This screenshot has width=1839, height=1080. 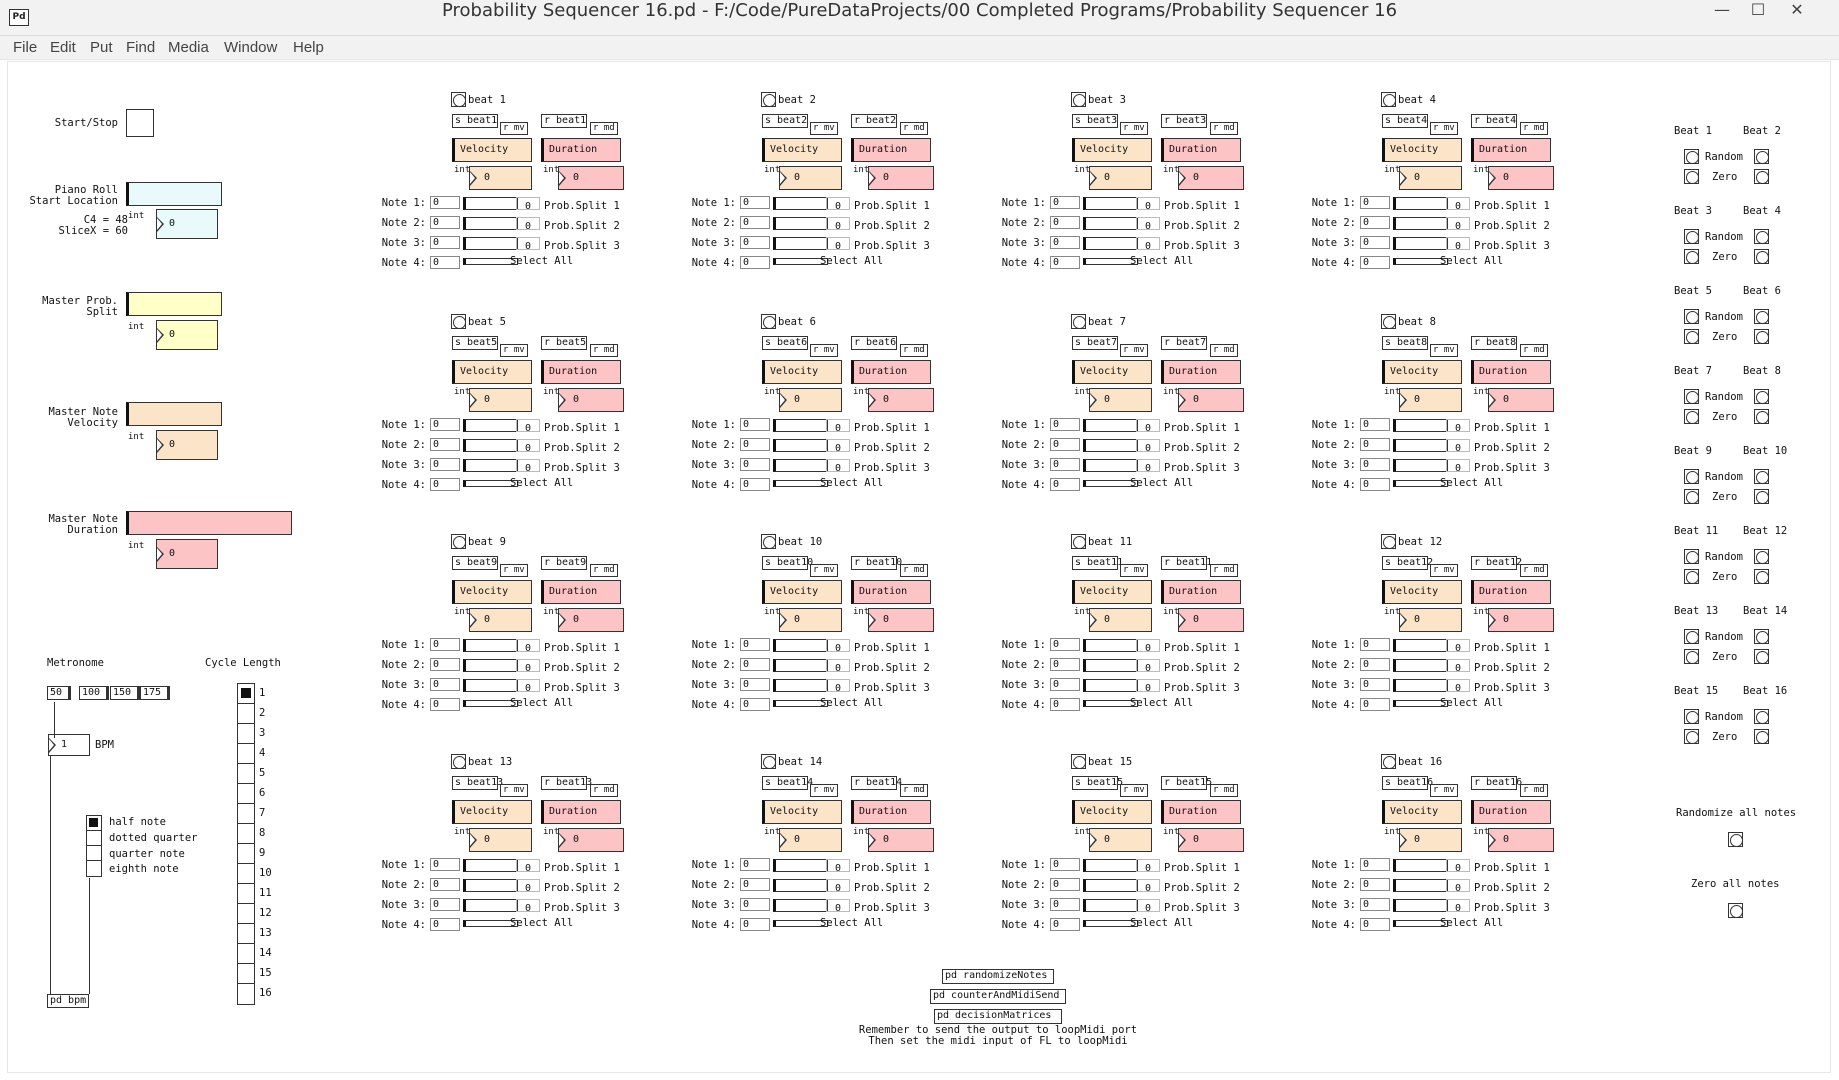 What do you see at coordinates (1735, 910) in the screenshot?
I see `zero-all-bang` at bounding box center [1735, 910].